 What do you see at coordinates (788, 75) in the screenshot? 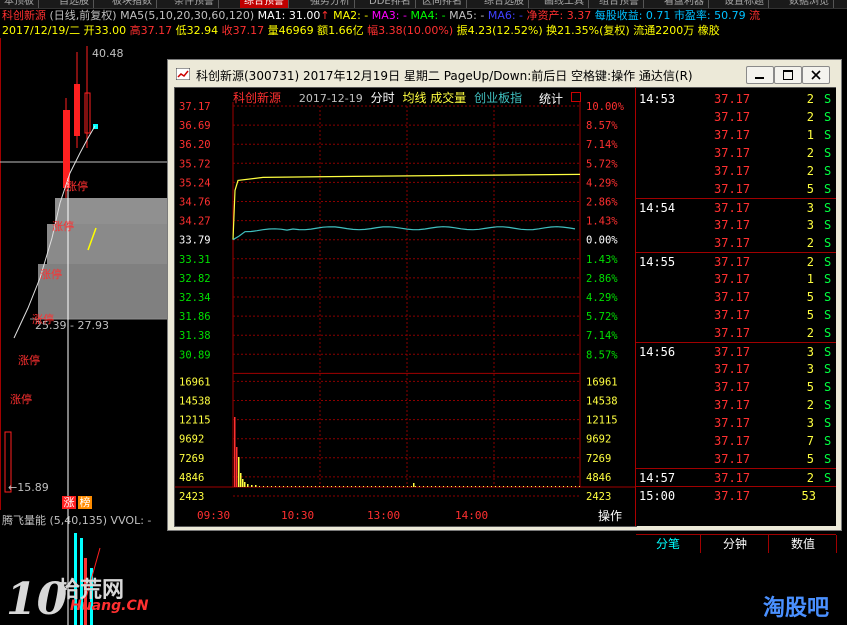
I see `maximize-button` at bounding box center [788, 75].